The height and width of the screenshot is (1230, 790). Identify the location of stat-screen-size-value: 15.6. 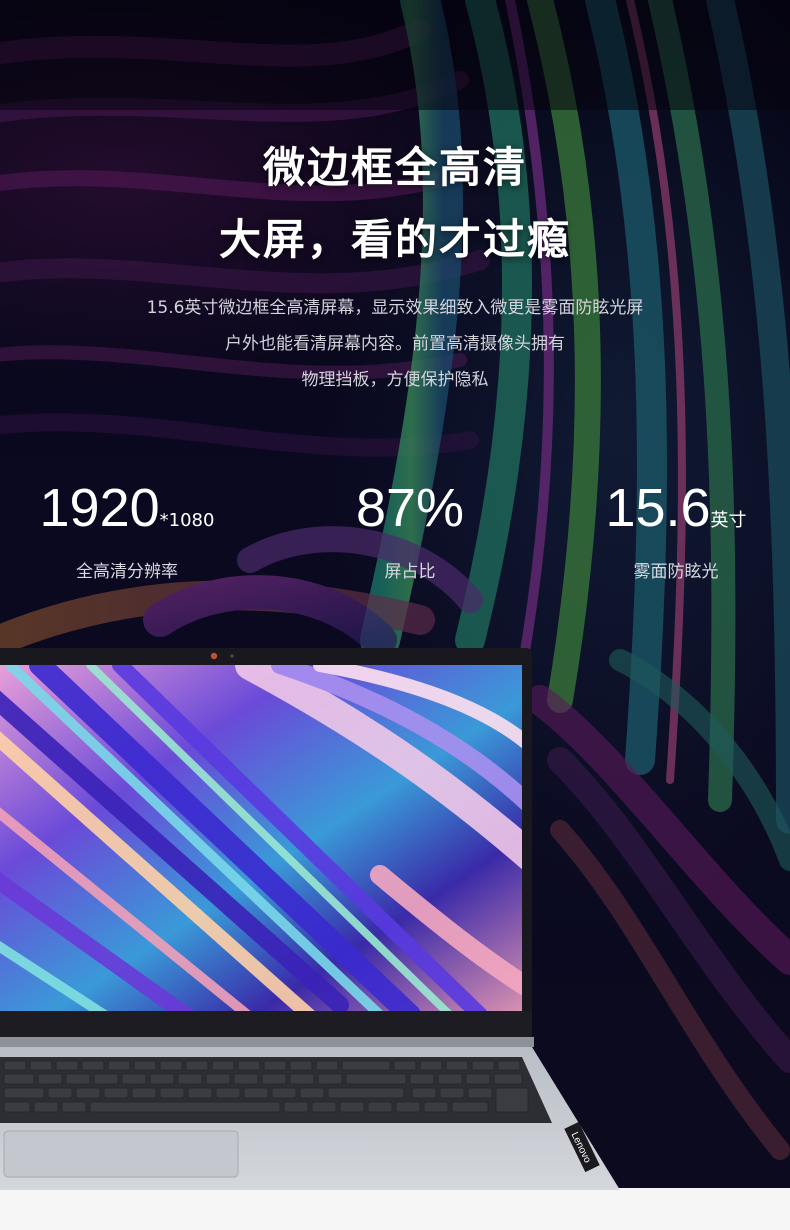
(658, 508).